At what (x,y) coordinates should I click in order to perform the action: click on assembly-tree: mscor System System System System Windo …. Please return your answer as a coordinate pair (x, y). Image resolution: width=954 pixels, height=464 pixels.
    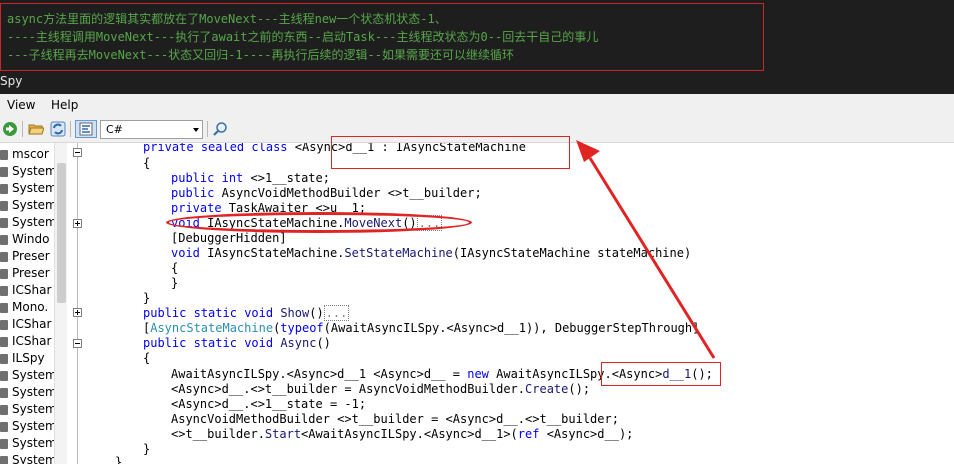
    Looking at the image, I should click on (27, 303).